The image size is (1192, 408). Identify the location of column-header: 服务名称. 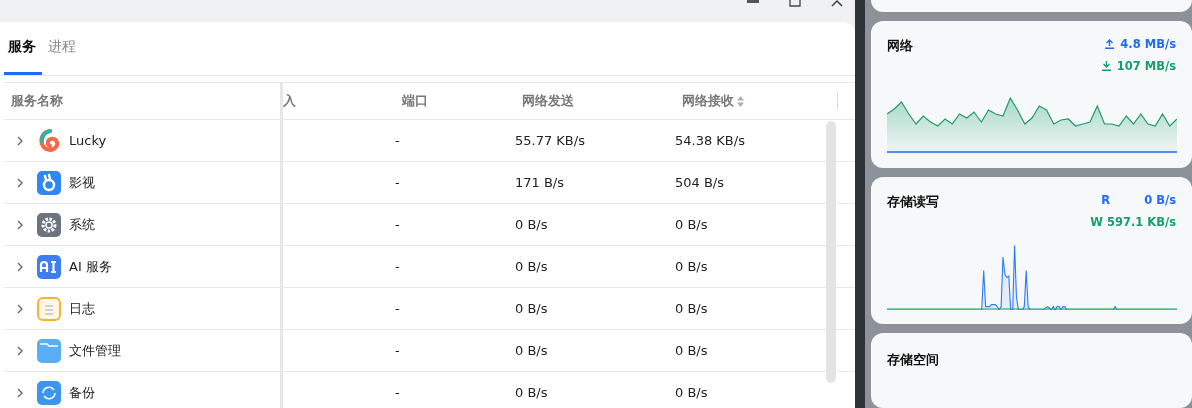
(143, 101).